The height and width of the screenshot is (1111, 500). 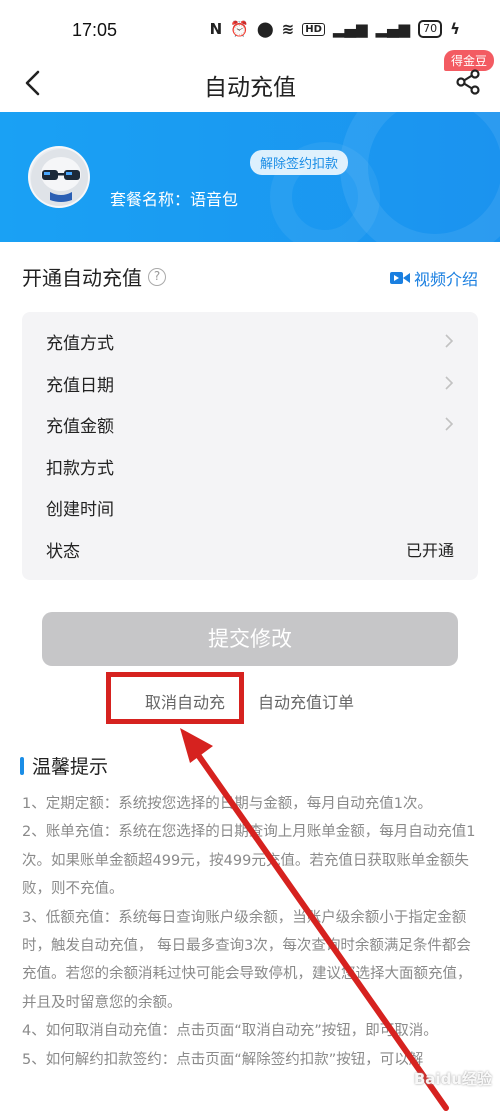 What do you see at coordinates (350, 29) in the screenshot?
I see `signal-icon: ▂▄▆` at bounding box center [350, 29].